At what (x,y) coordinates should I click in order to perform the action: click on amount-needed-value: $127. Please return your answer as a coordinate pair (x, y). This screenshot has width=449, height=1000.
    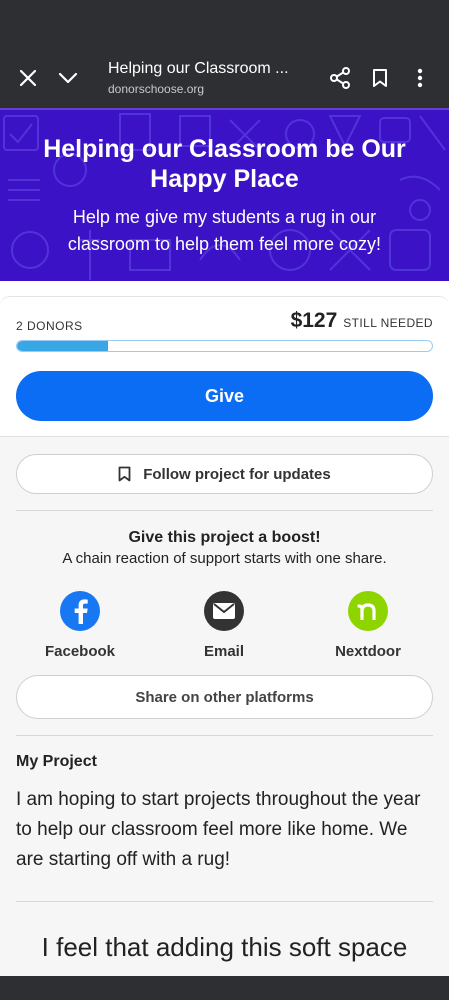
    Looking at the image, I should click on (314, 320).